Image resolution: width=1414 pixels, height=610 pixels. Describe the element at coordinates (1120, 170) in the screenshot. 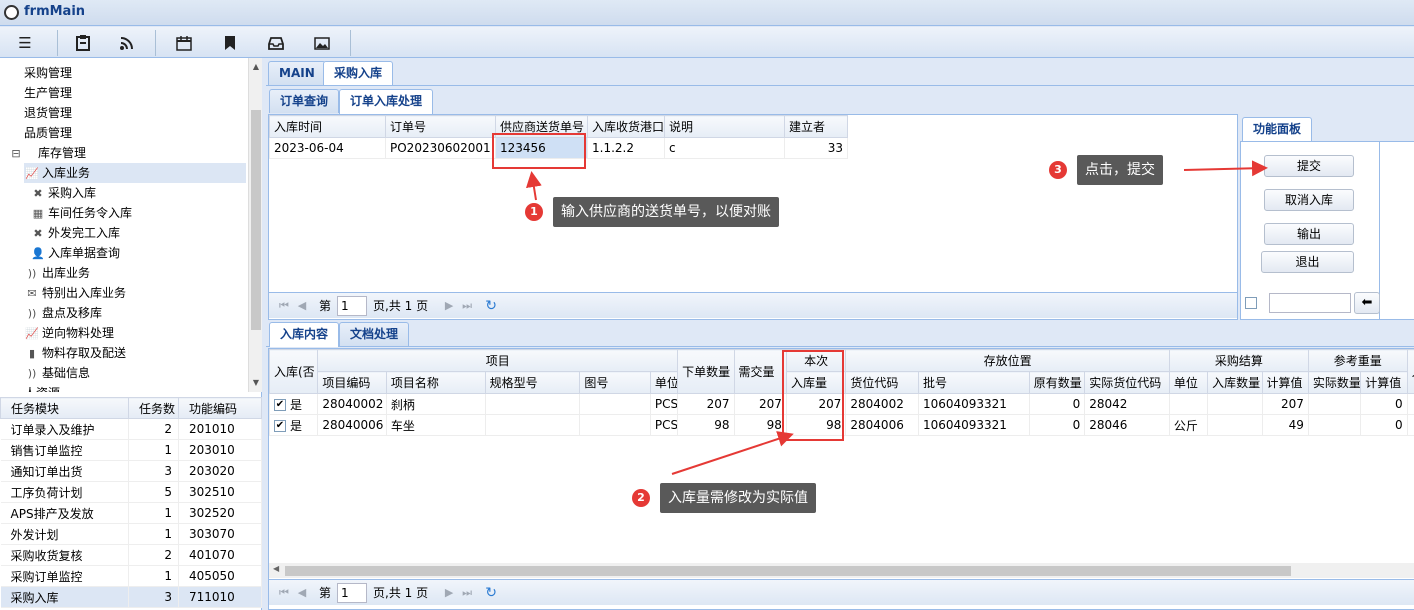

I see `callout-3: 点击，提交` at that location.